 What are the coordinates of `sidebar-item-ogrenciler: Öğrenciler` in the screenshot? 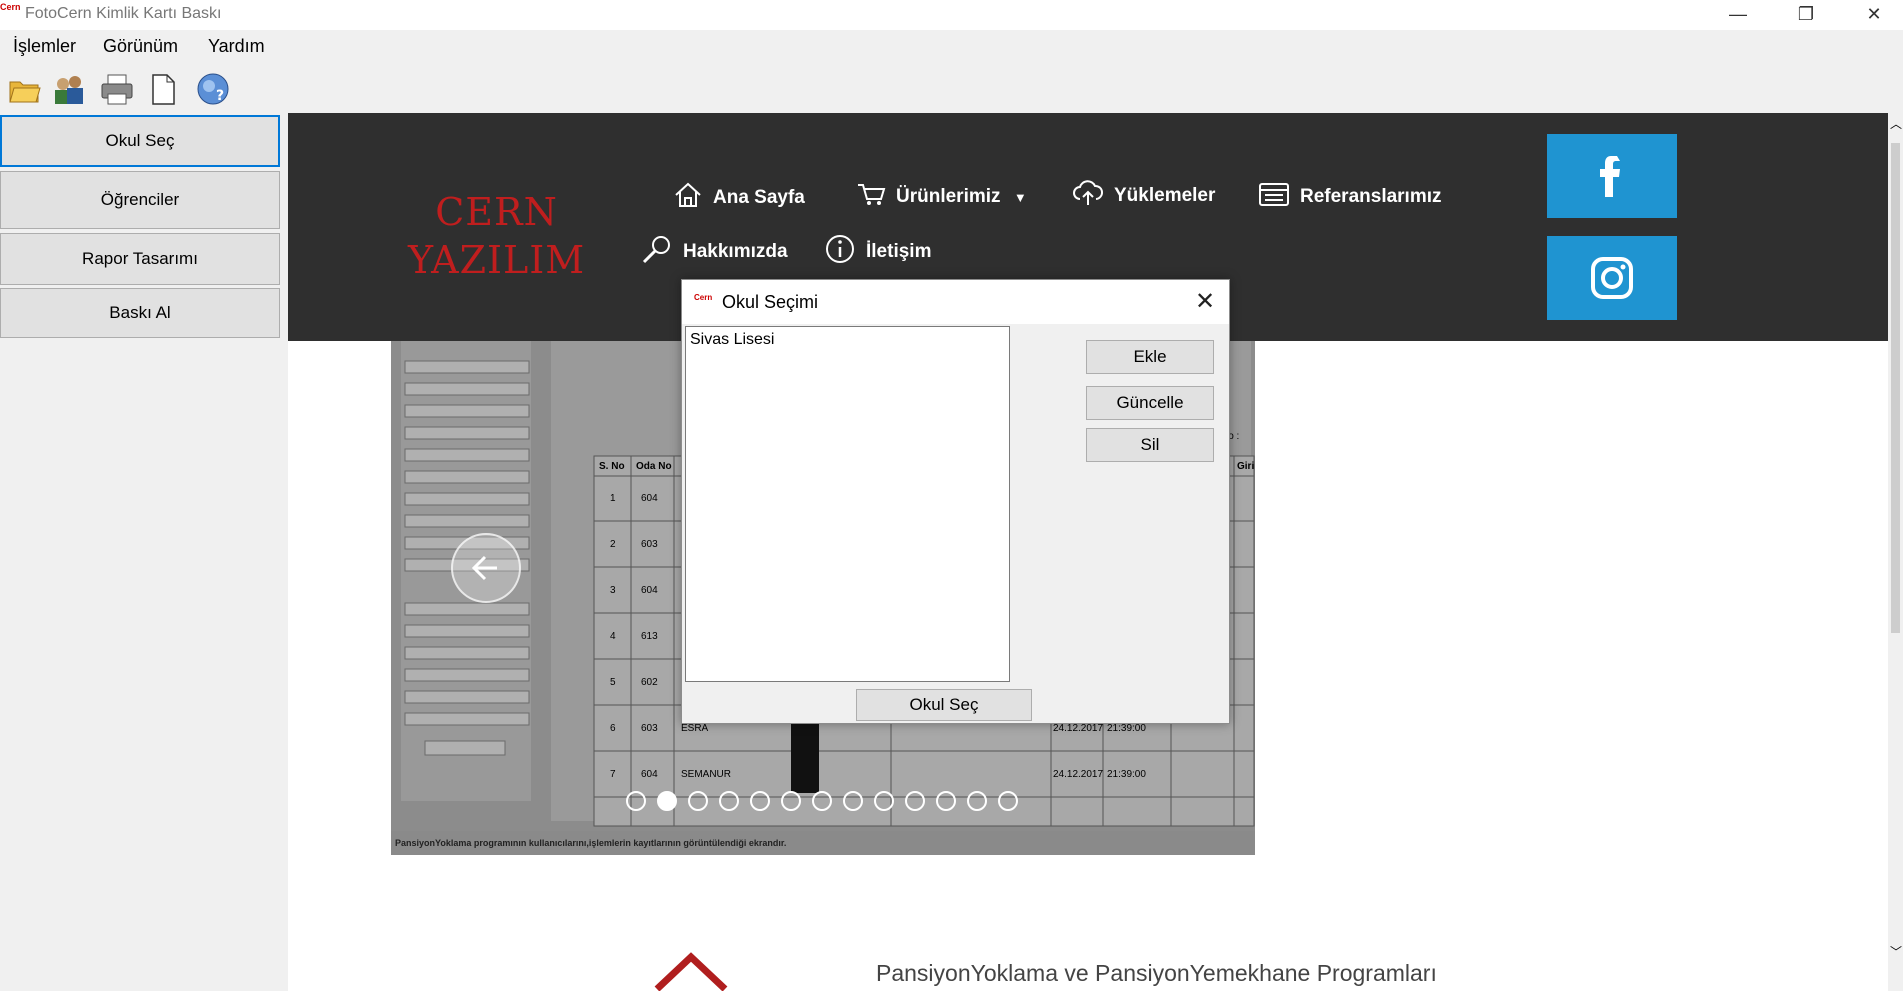 It's located at (140, 200).